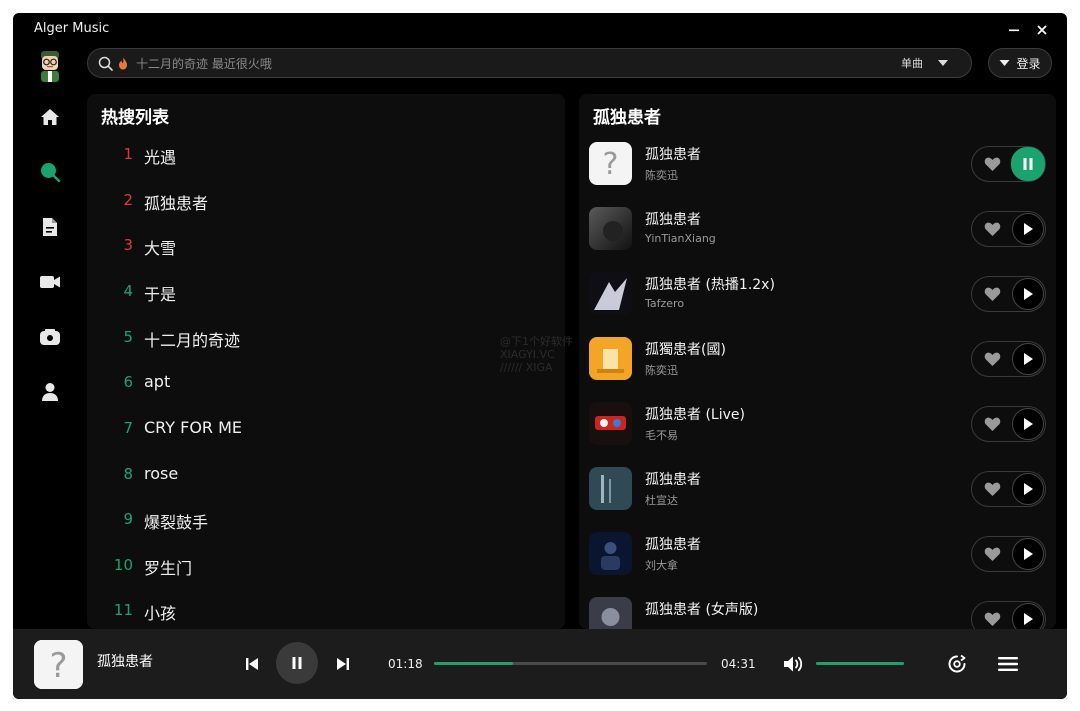 The image size is (1080, 711). I want to click on song-item: 孤獨患者(國) 陈奕迅, so click(817, 359).